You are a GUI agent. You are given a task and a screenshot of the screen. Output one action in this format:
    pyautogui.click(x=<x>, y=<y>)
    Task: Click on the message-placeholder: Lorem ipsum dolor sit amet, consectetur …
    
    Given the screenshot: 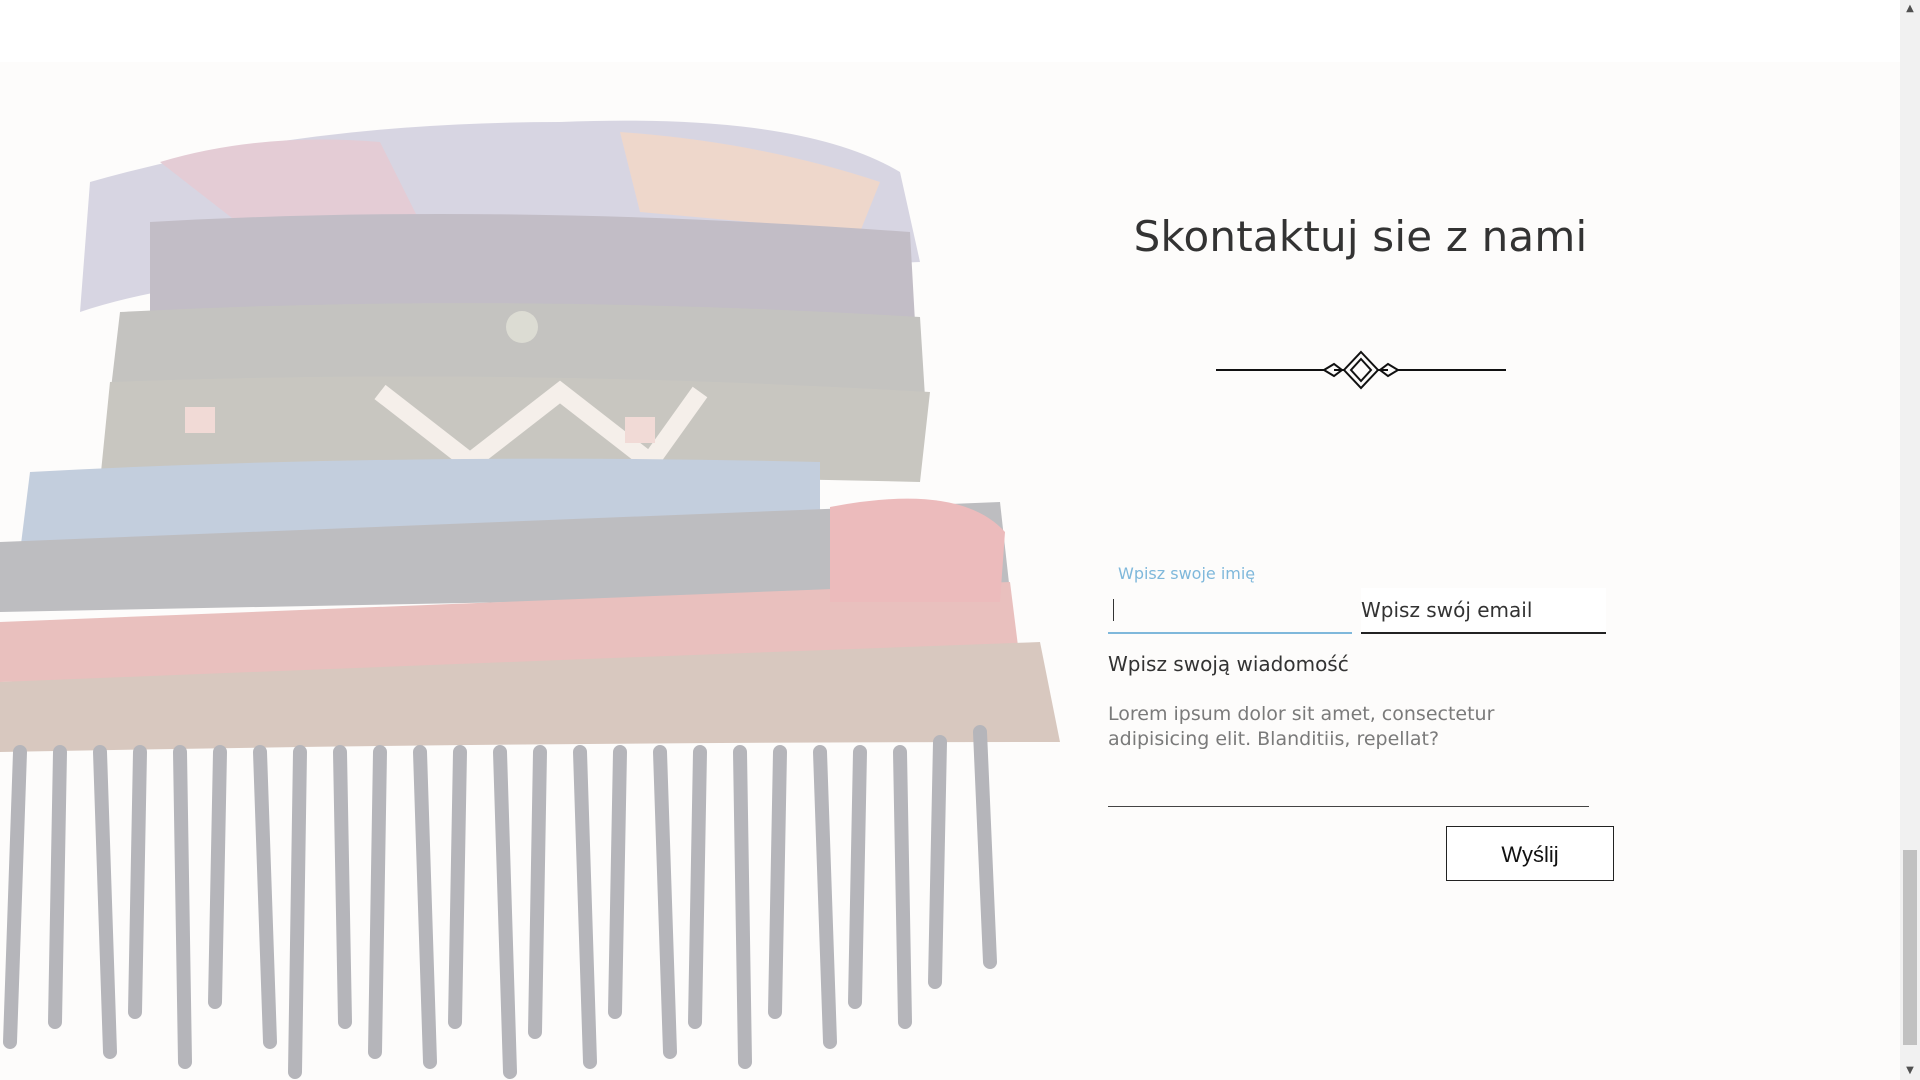 What is the action you would take?
    pyautogui.click(x=1301, y=726)
    